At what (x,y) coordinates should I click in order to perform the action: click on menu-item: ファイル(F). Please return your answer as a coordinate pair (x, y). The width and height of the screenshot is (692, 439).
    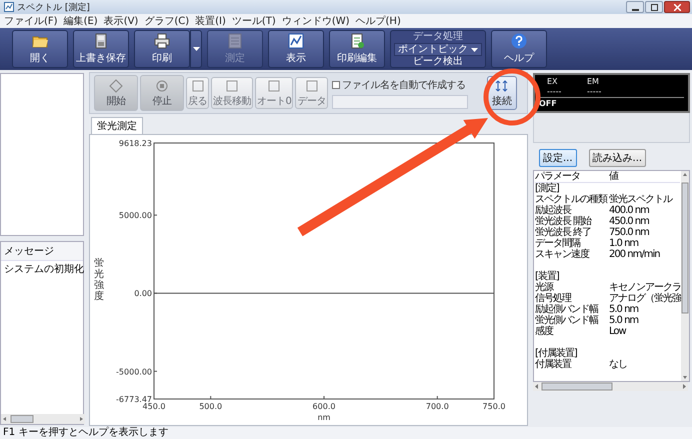
    Looking at the image, I should click on (31, 21).